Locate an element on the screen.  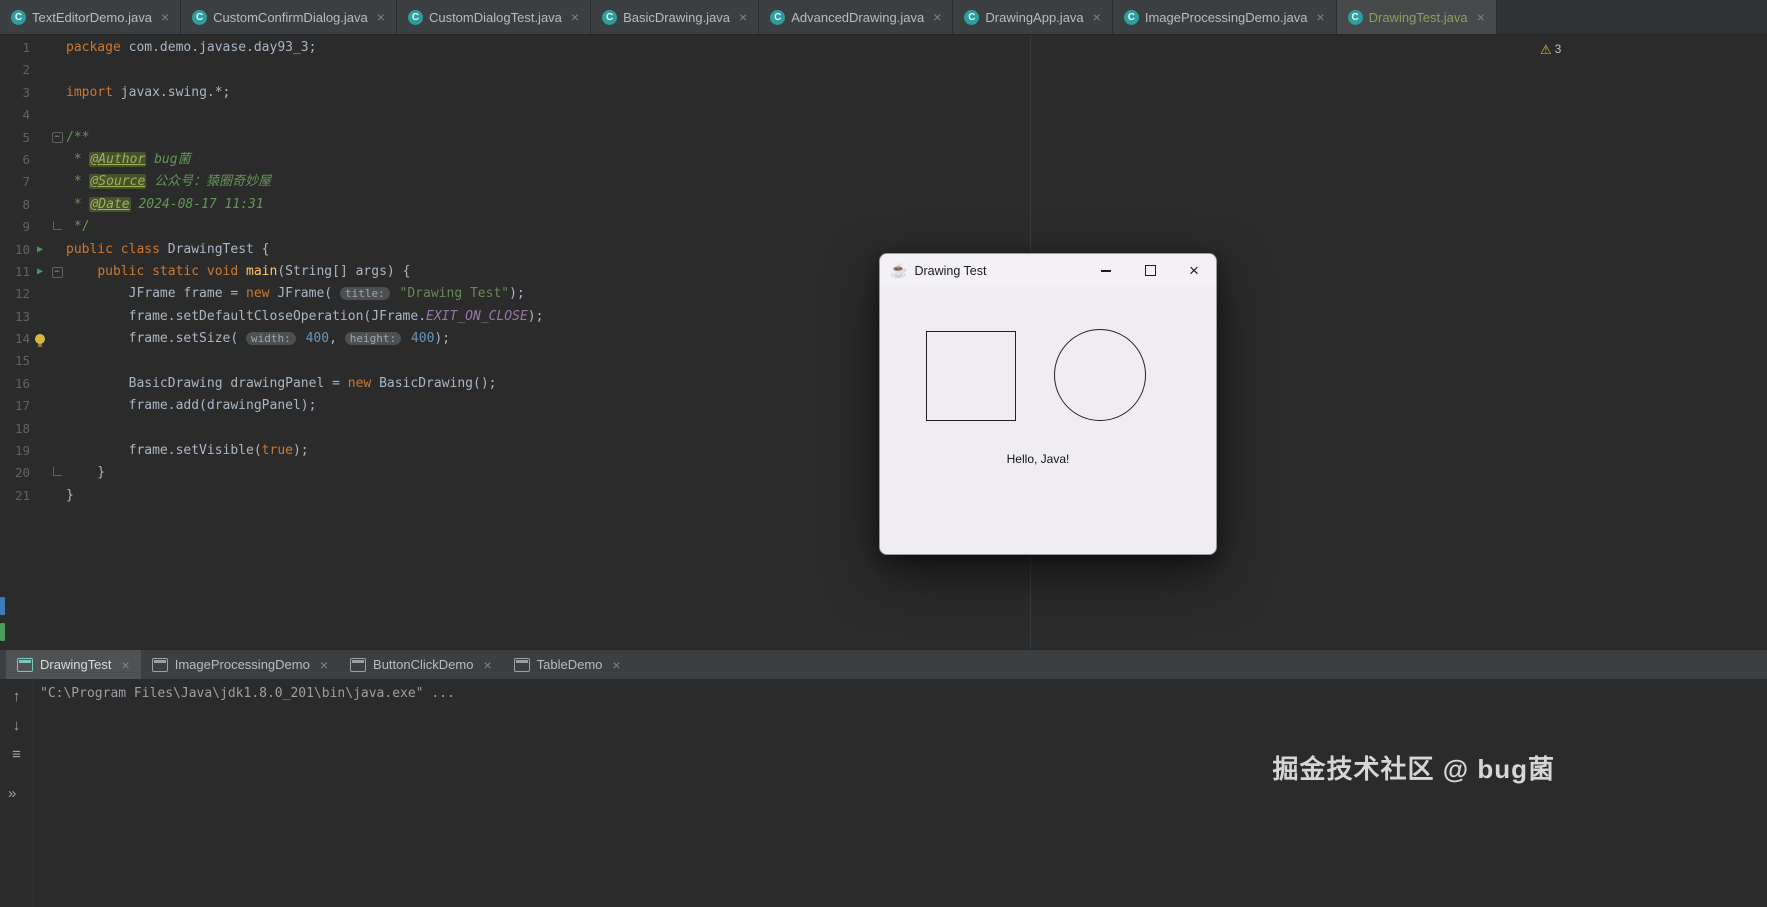
code-text: frame.add(drawingPanel); is located at coordinates (190, 406).